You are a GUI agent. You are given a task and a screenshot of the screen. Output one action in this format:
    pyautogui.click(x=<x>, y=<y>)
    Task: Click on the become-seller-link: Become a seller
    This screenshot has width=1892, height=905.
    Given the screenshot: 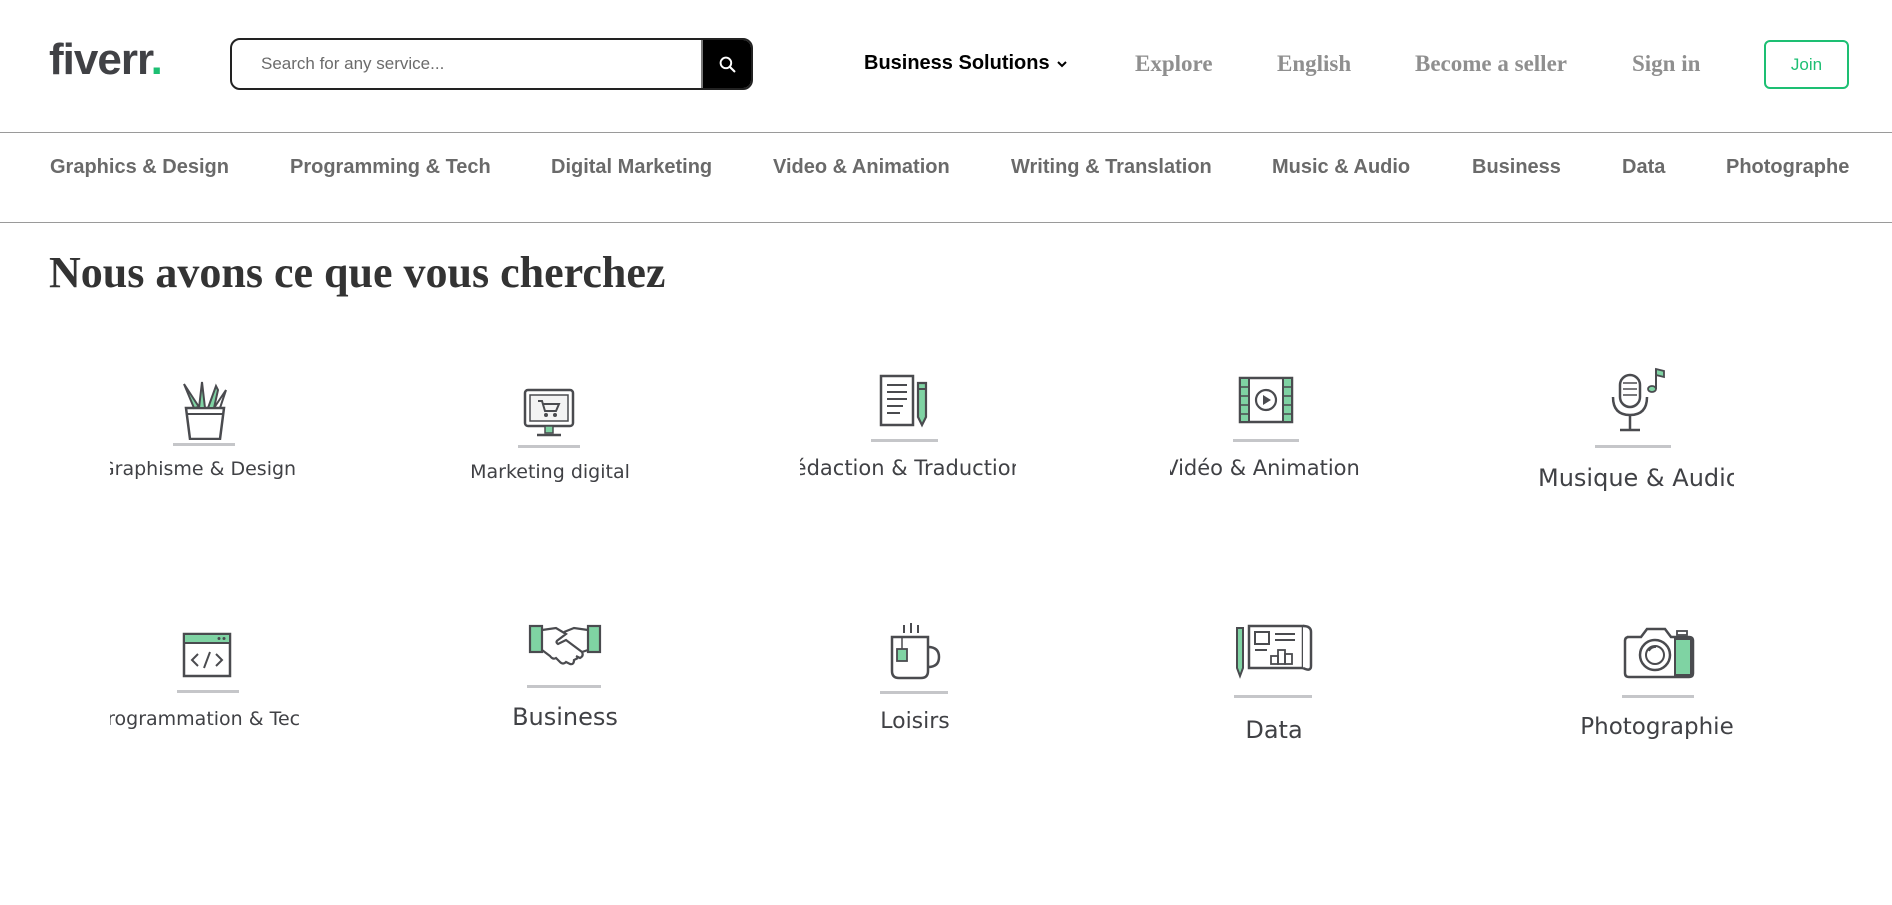 What is the action you would take?
    pyautogui.click(x=1491, y=64)
    